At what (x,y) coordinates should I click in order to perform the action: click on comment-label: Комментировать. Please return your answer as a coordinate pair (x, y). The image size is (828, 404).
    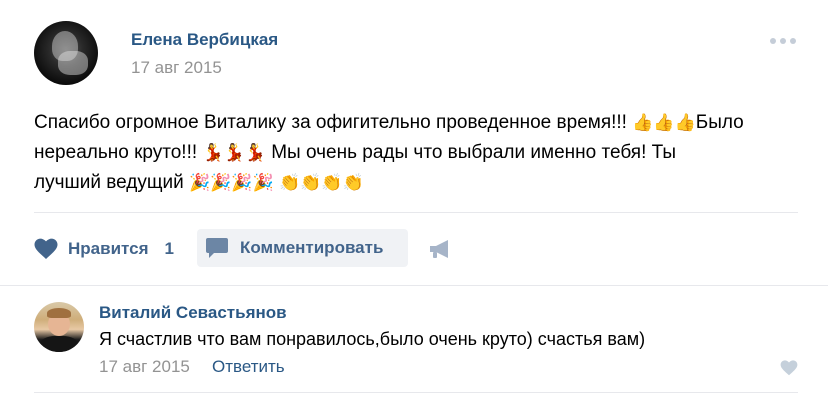
    Looking at the image, I should click on (312, 247).